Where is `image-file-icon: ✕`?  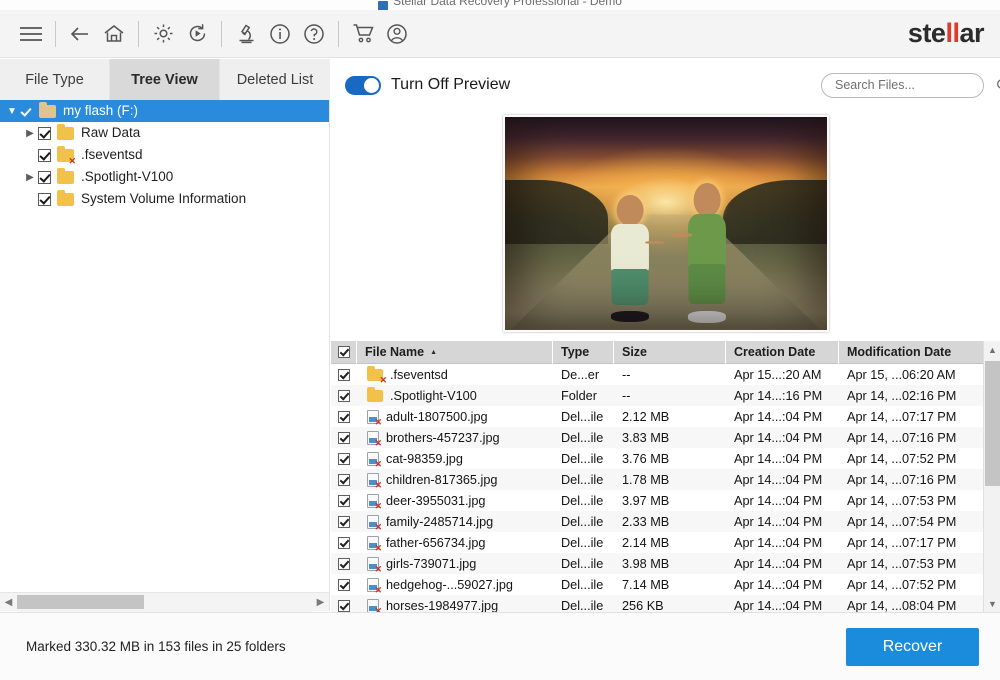 image-file-icon: ✕ is located at coordinates (374, 417).